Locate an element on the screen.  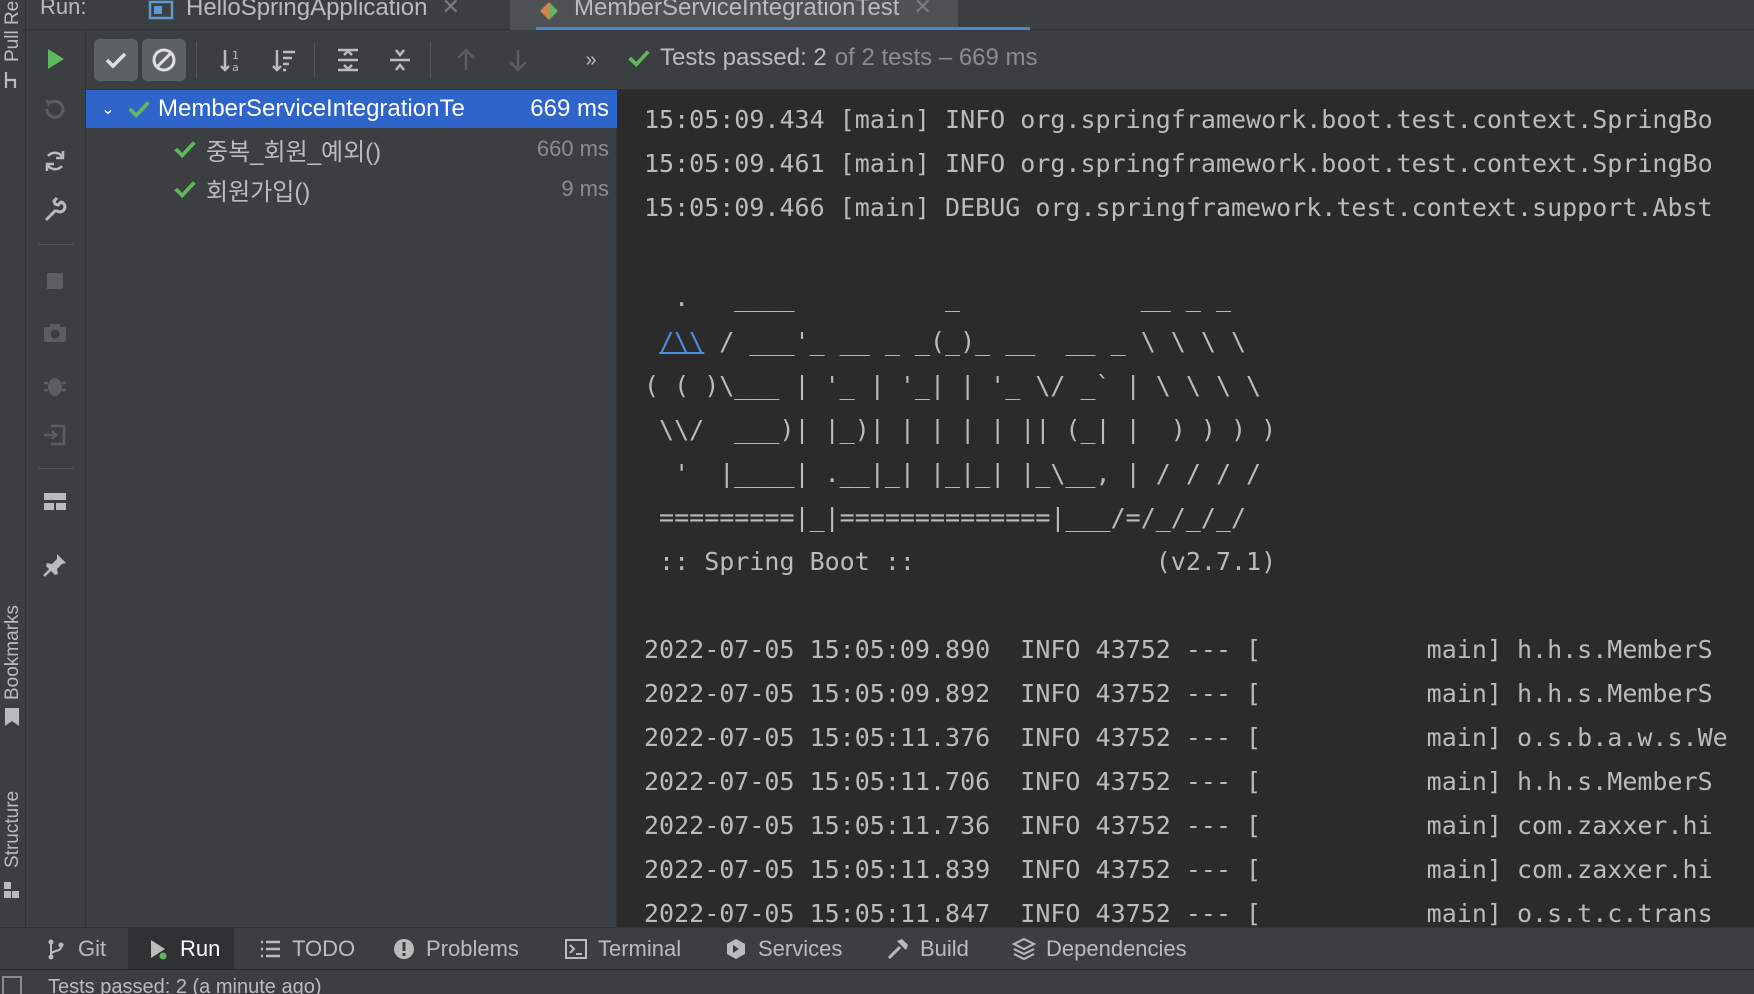
layout-button is located at coordinates (55, 501).